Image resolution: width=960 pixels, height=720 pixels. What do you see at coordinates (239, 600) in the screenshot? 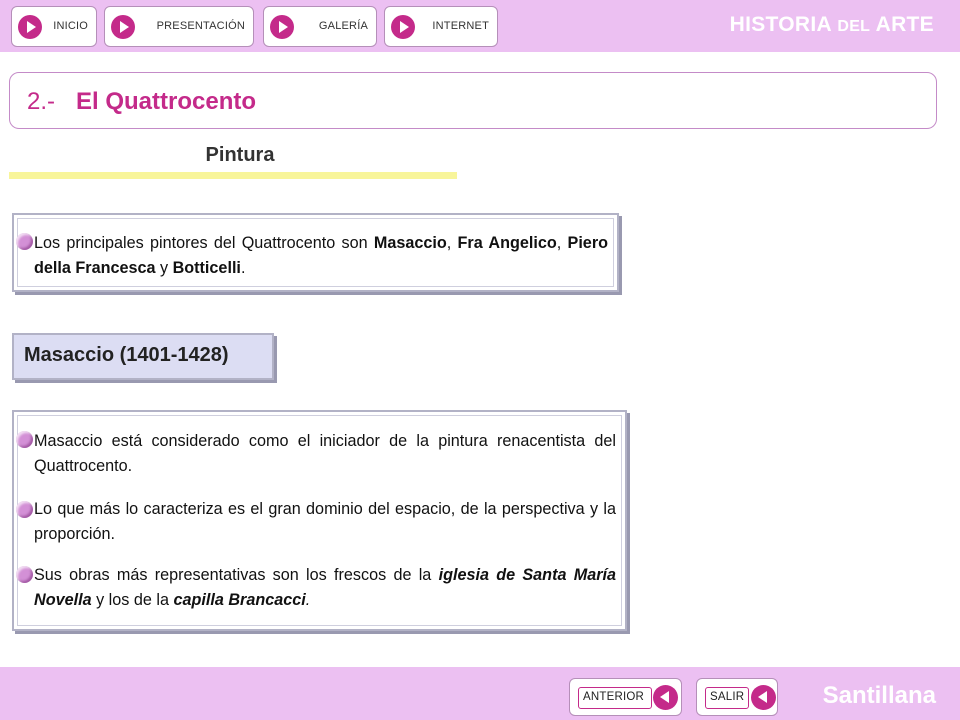
I see `work-name: capilla Brancacci` at bounding box center [239, 600].